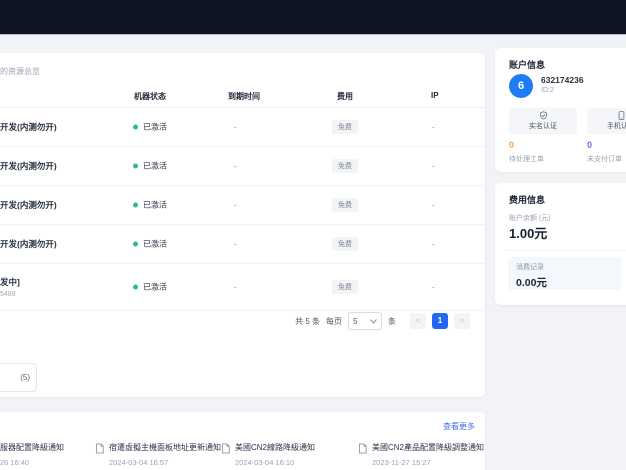 Image resolution: width=626 pixels, height=470 pixels. I want to click on avatar: 6, so click(521, 86).